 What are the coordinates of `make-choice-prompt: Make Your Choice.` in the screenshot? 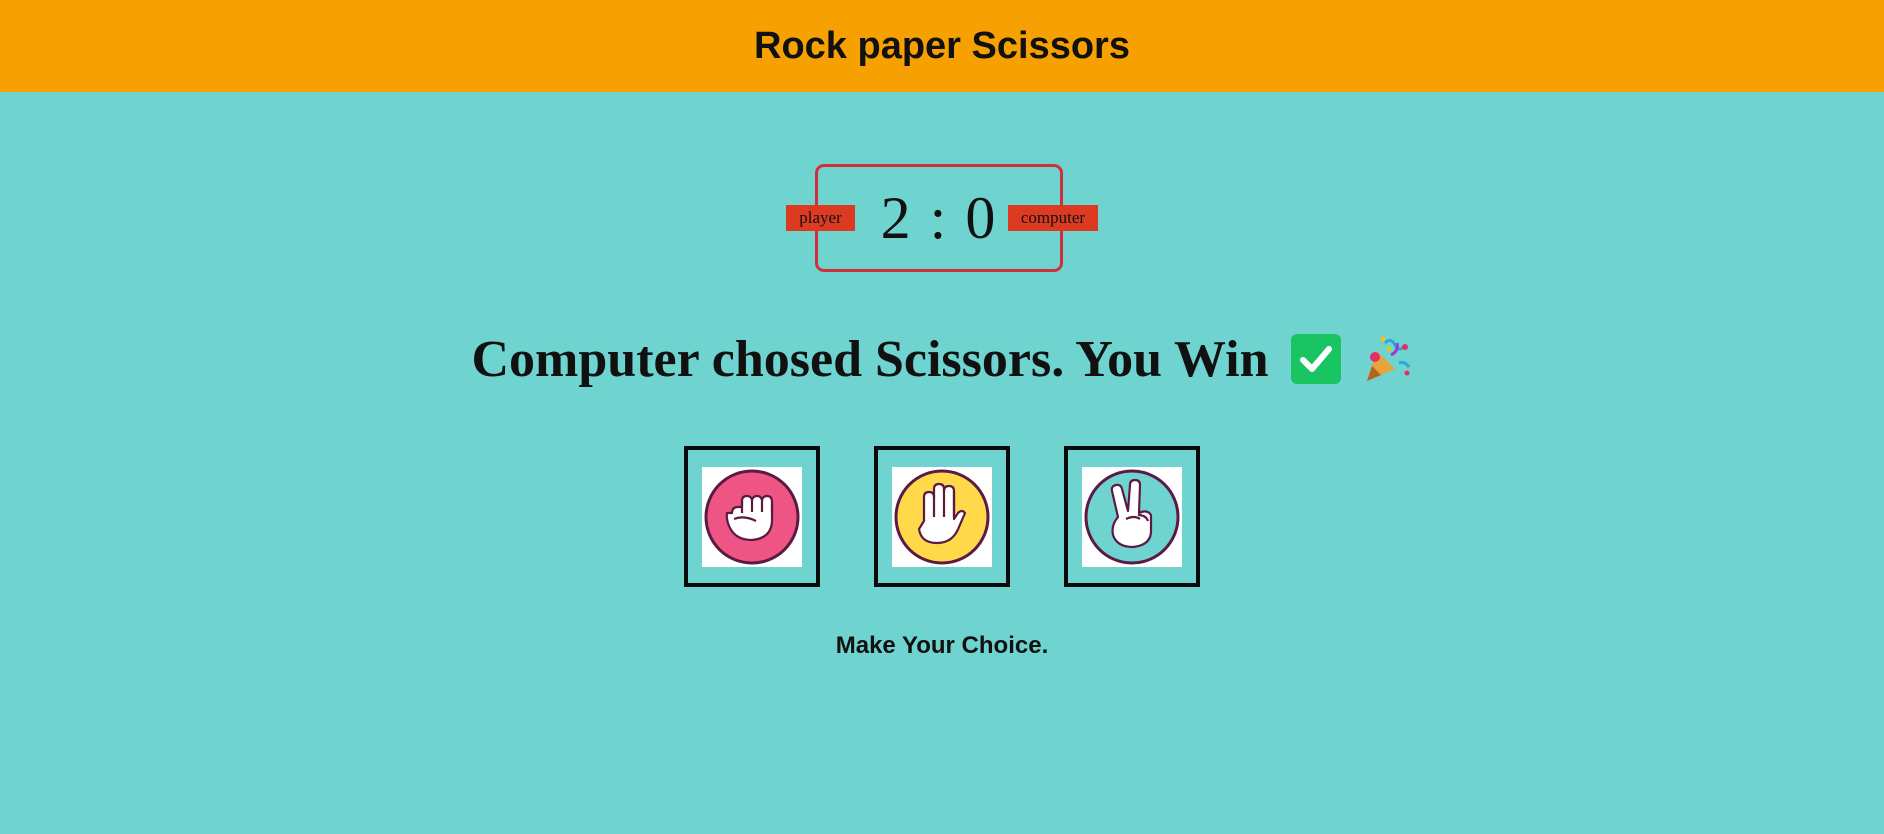 It's located at (942, 645).